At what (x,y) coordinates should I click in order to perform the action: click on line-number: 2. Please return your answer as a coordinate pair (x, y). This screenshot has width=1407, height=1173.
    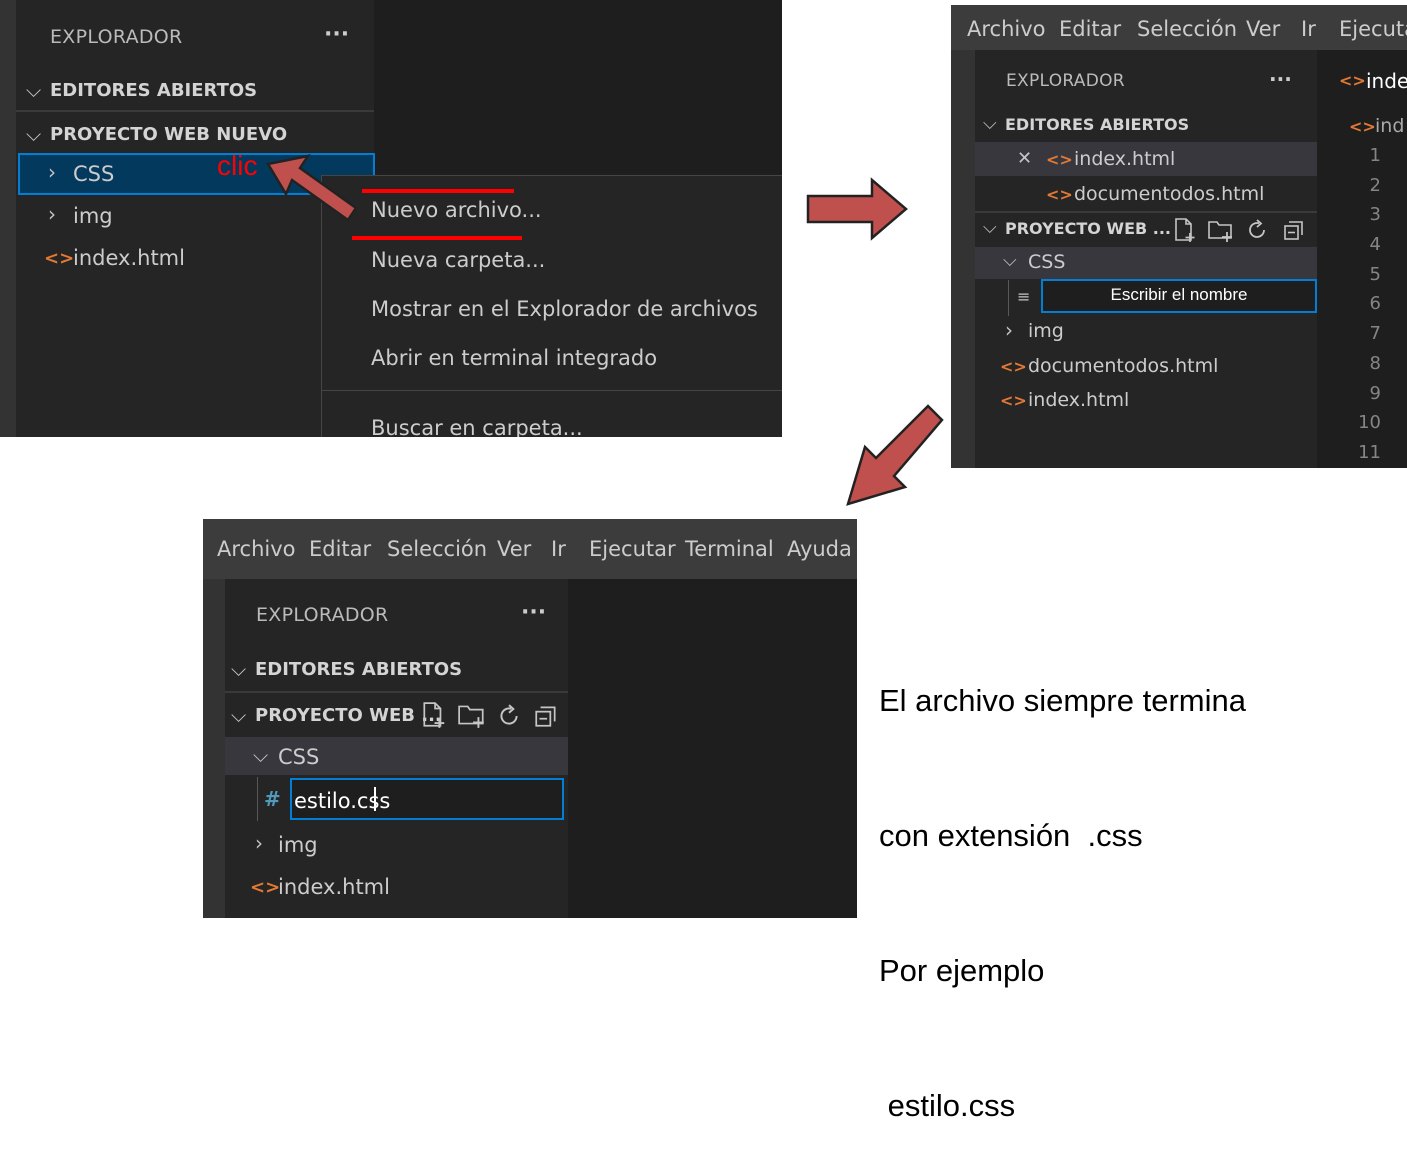
    Looking at the image, I should click on (1375, 185).